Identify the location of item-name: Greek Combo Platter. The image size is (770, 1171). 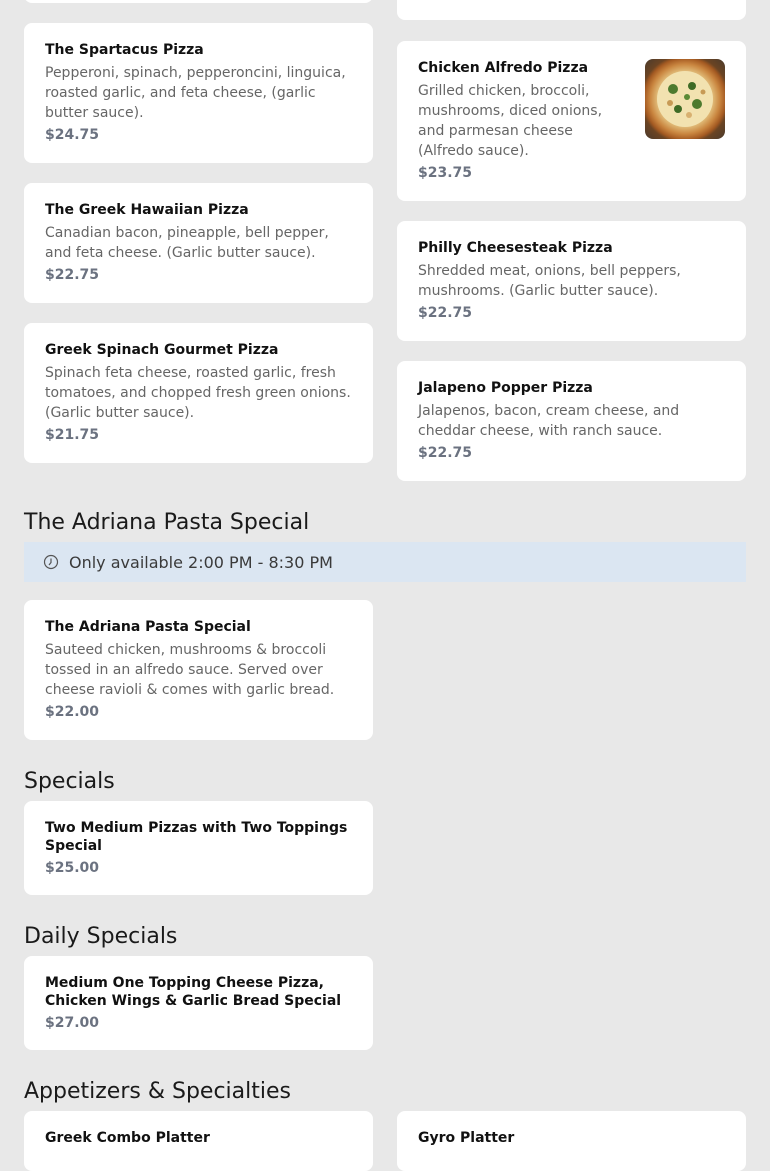
(127, 1138).